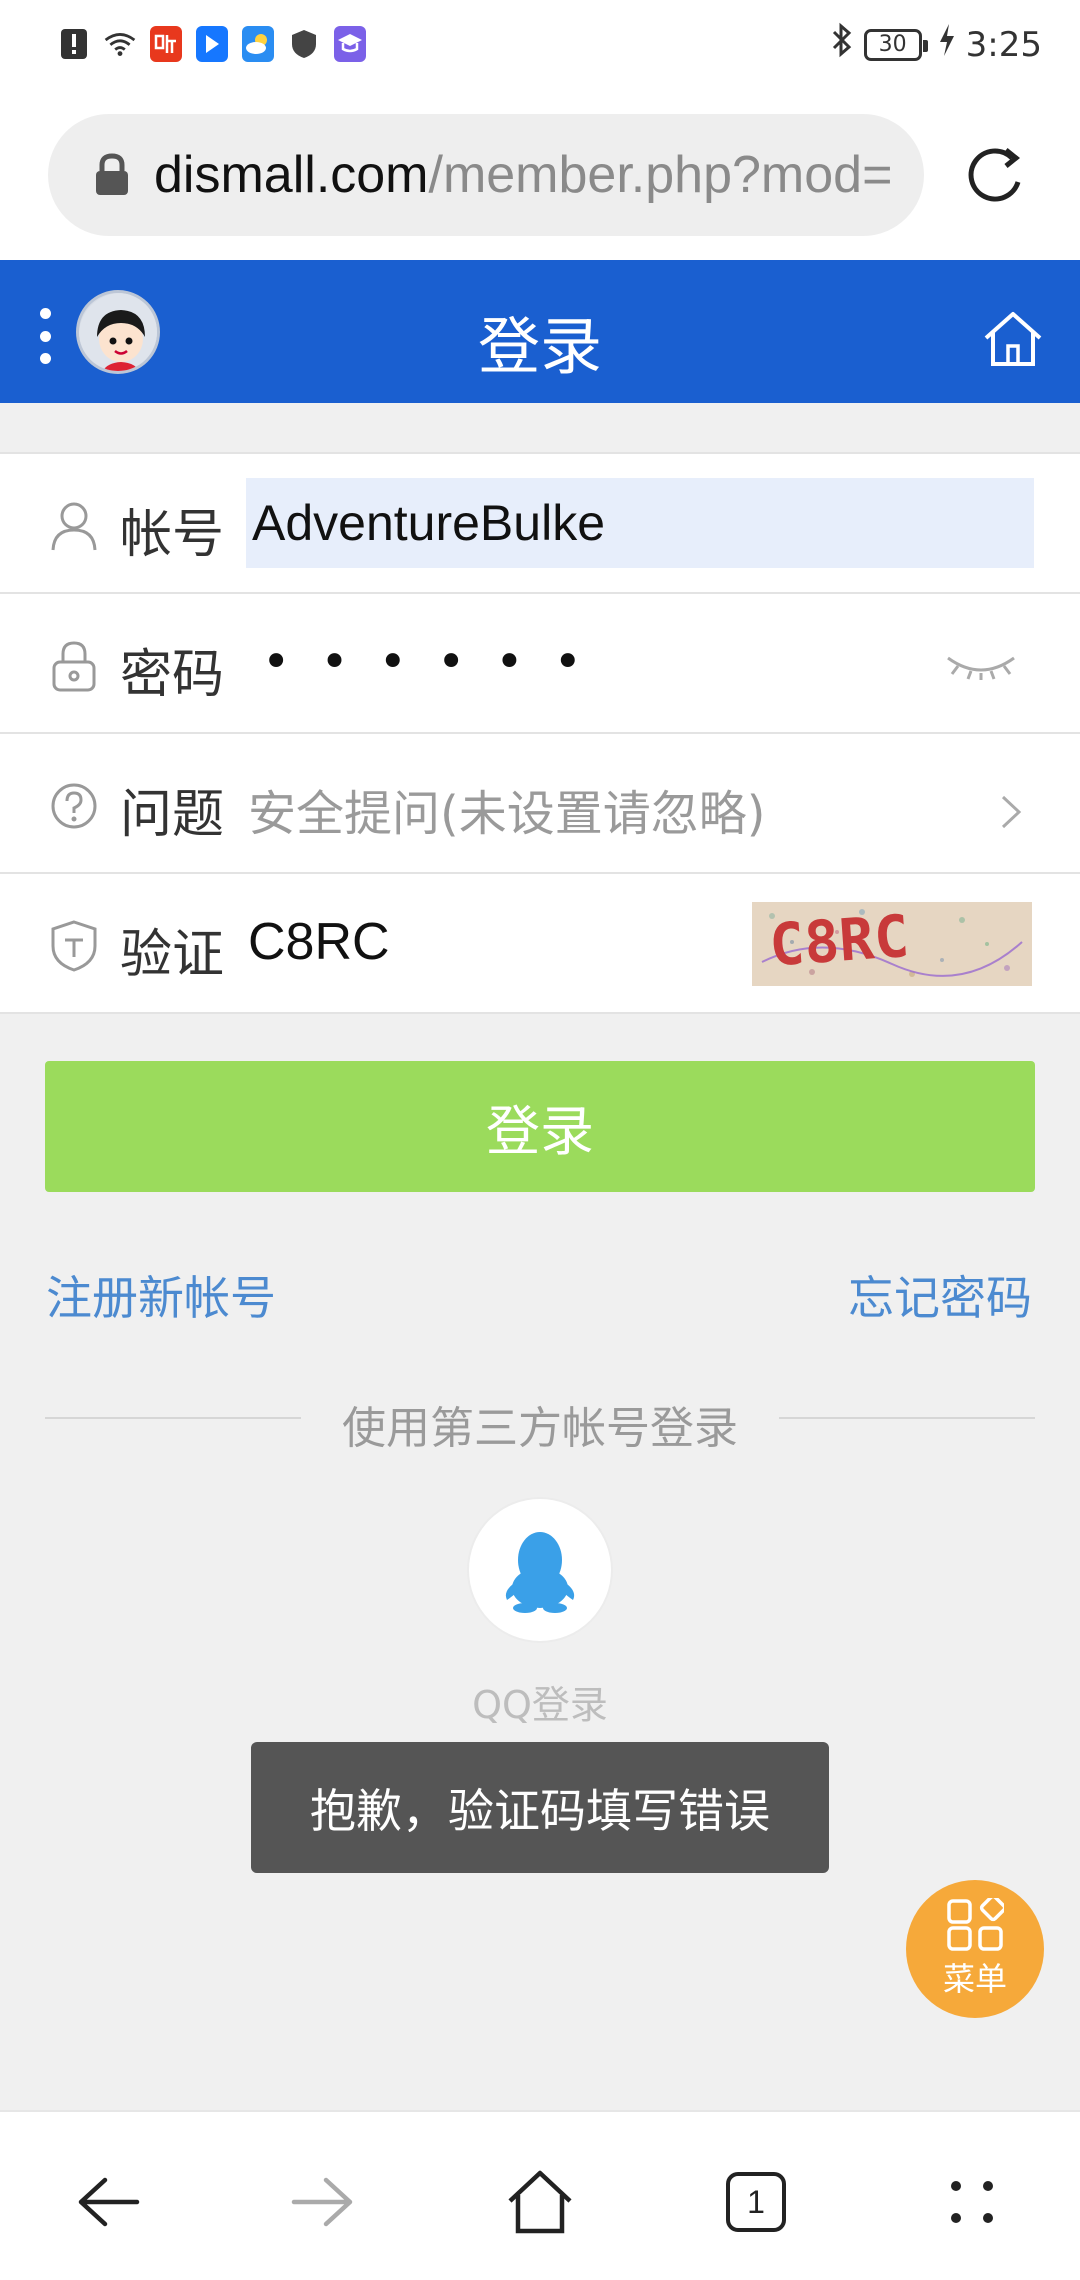 Image resolution: width=1080 pixels, height=2280 pixels. What do you see at coordinates (172, 955) in the screenshot?
I see `captcha-label: 验证` at bounding box center [172, 955].